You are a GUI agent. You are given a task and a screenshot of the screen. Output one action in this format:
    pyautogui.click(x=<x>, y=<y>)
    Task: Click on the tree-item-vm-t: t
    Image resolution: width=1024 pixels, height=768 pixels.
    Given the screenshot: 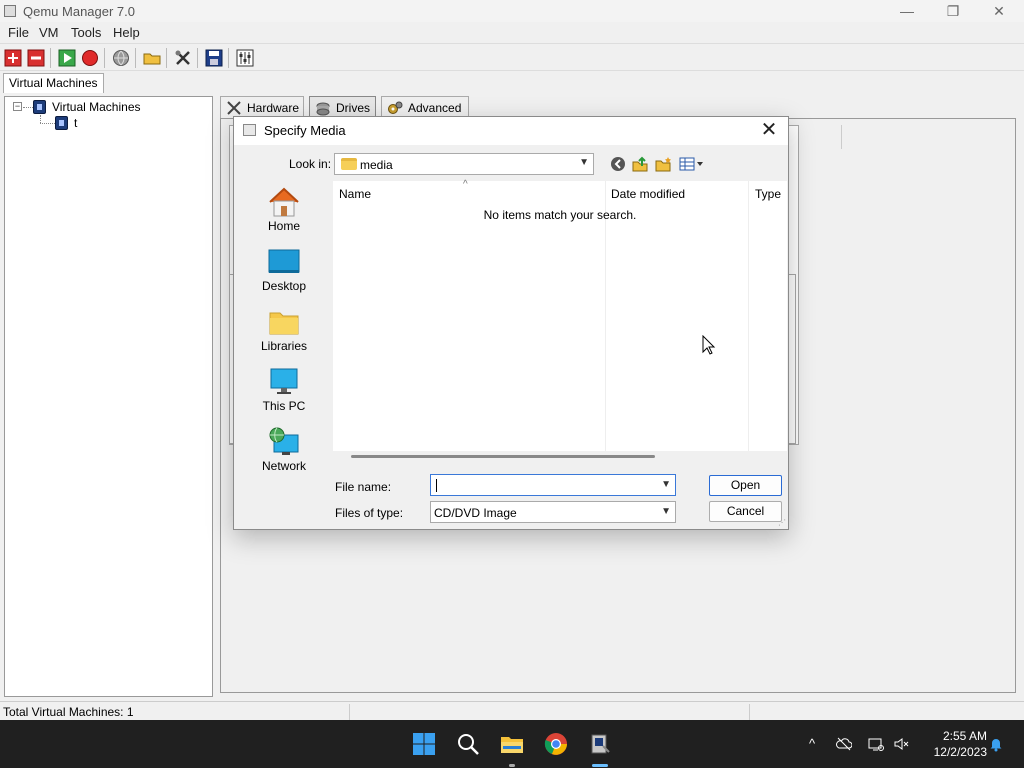 What is the action you would take?
    pyautogui.click(x=75, y=123)
    